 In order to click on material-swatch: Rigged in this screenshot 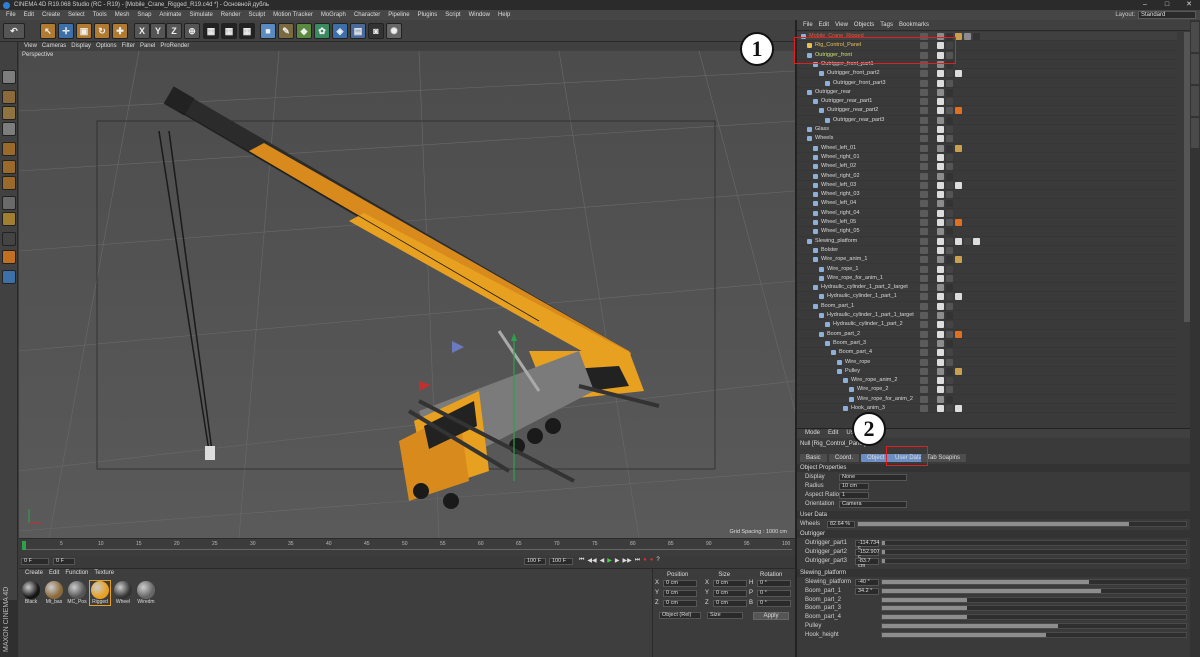, I will do `click(100, 593)`.